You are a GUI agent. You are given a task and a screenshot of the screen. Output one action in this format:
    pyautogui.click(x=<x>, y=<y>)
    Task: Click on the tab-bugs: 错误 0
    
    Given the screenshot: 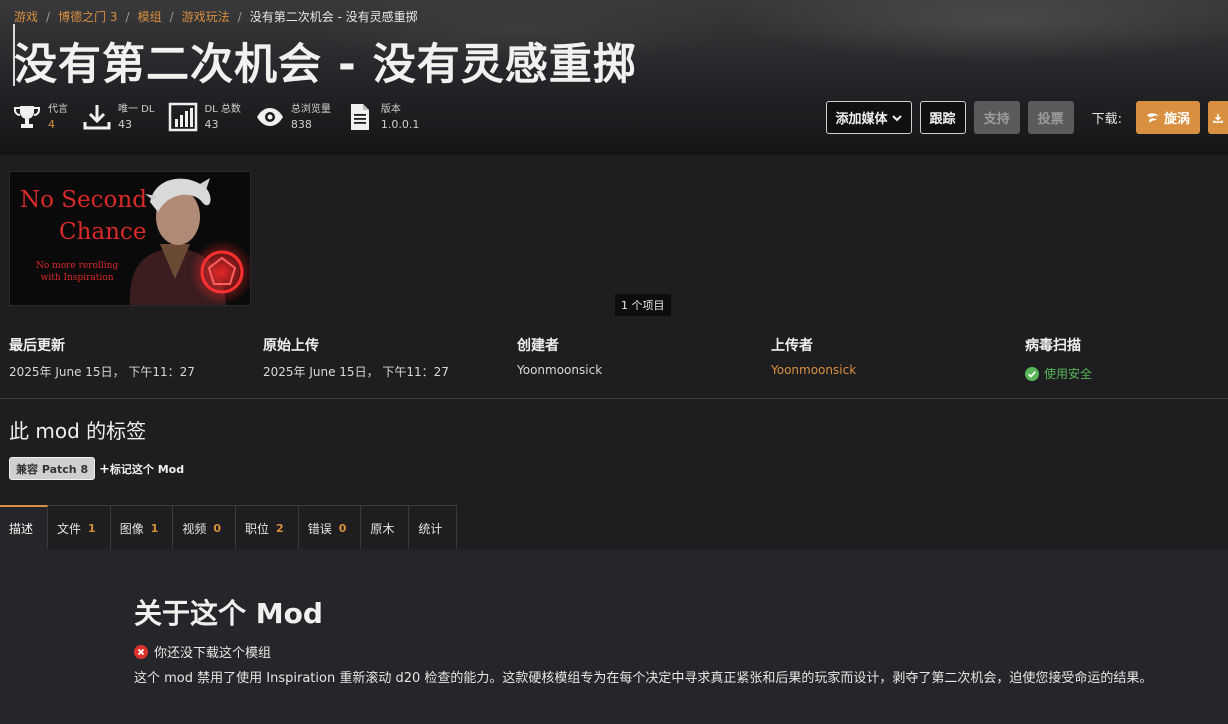 What is the action you would take?
    pyautogui.click(x=330, y=527)
    